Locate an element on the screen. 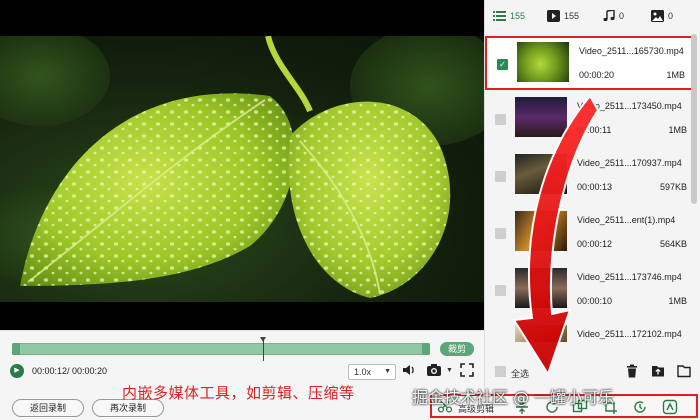  export-icon is located at coordinates (658, 372).